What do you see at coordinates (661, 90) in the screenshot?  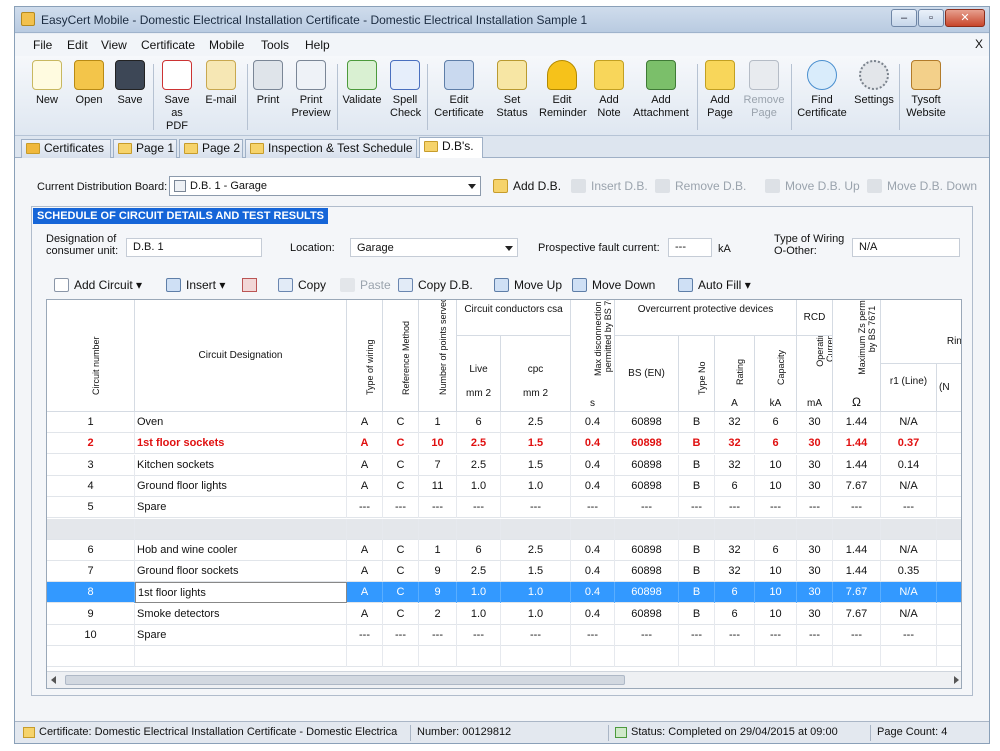 I see `add-attachment-button: Add Attachment` at bounding box center [661, 90].